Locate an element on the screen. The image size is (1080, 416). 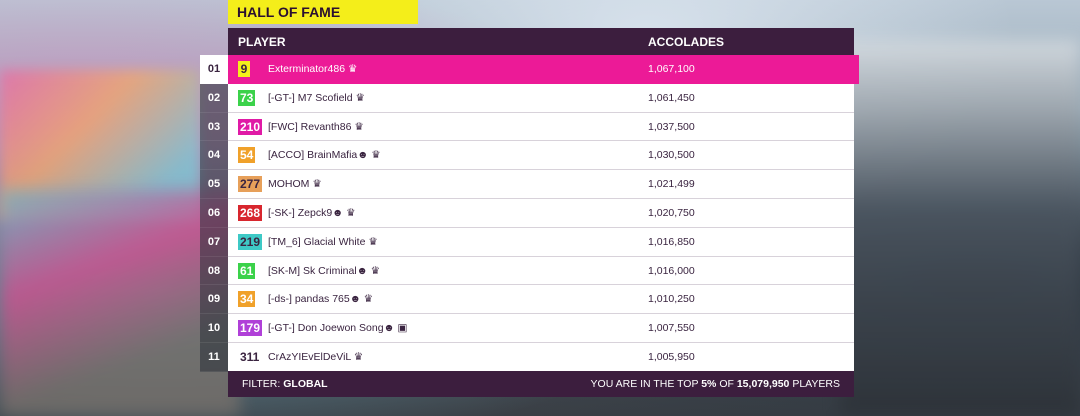
rank-number: 11 is located at coordinates (214, 357).